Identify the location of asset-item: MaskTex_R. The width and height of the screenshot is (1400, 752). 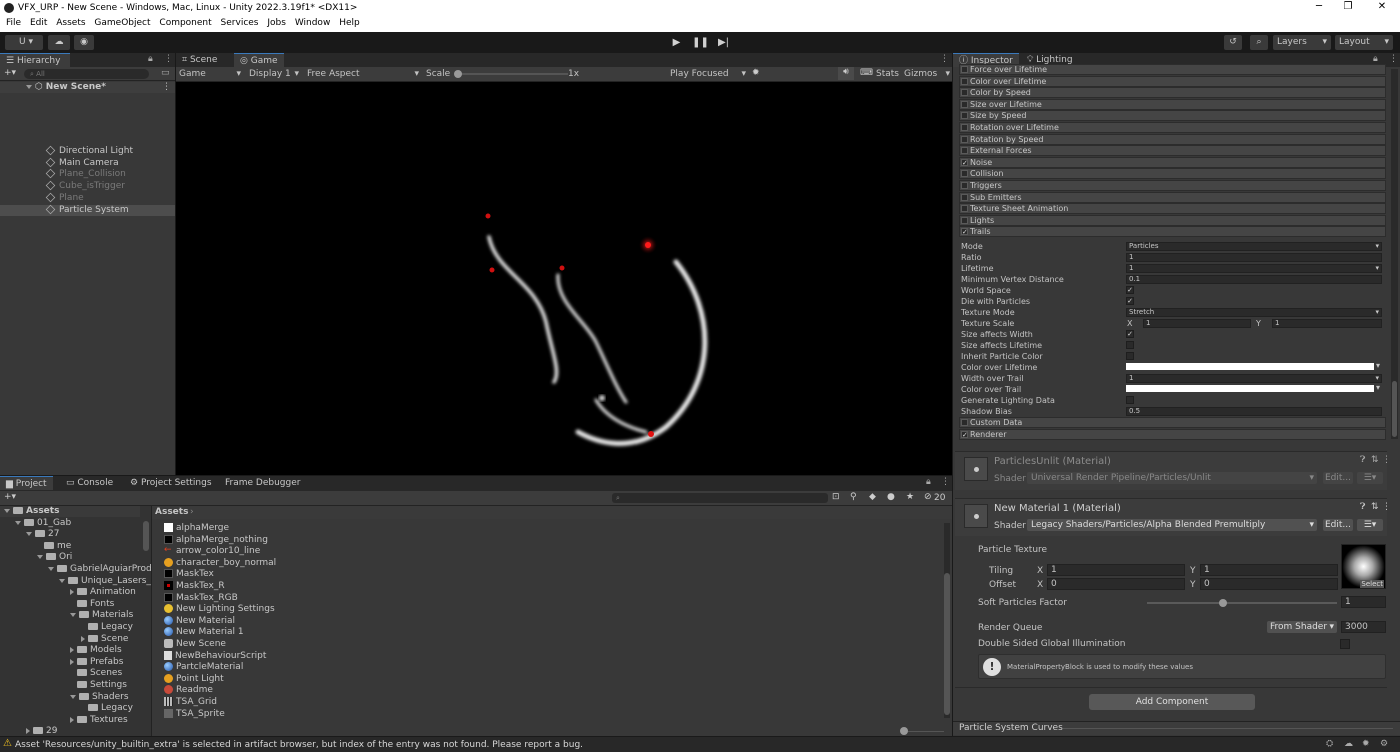
(308, 586).